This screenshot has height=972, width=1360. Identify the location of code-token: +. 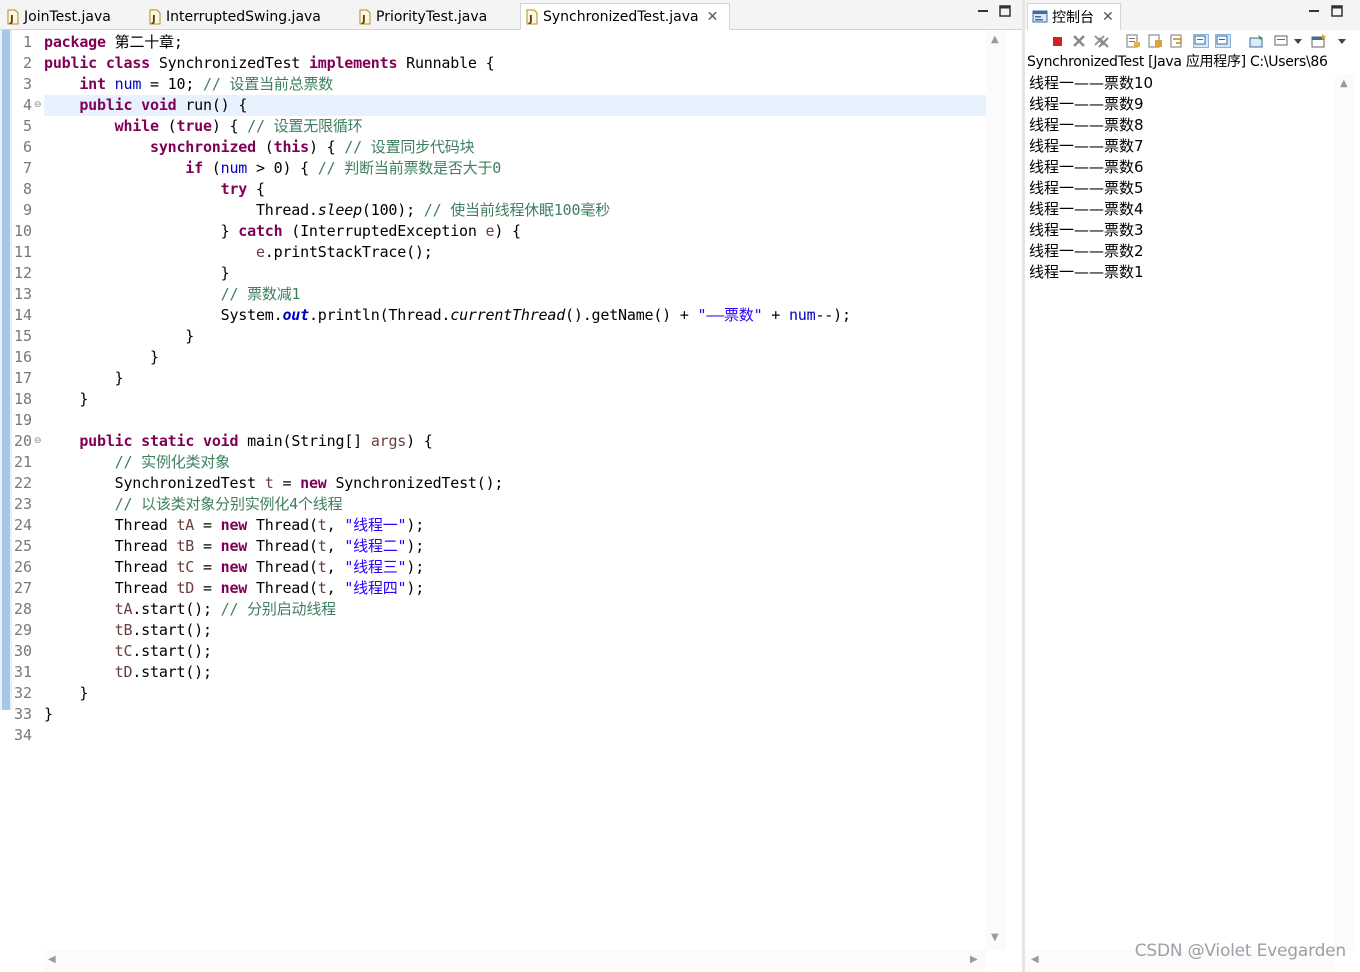
(775, 315).